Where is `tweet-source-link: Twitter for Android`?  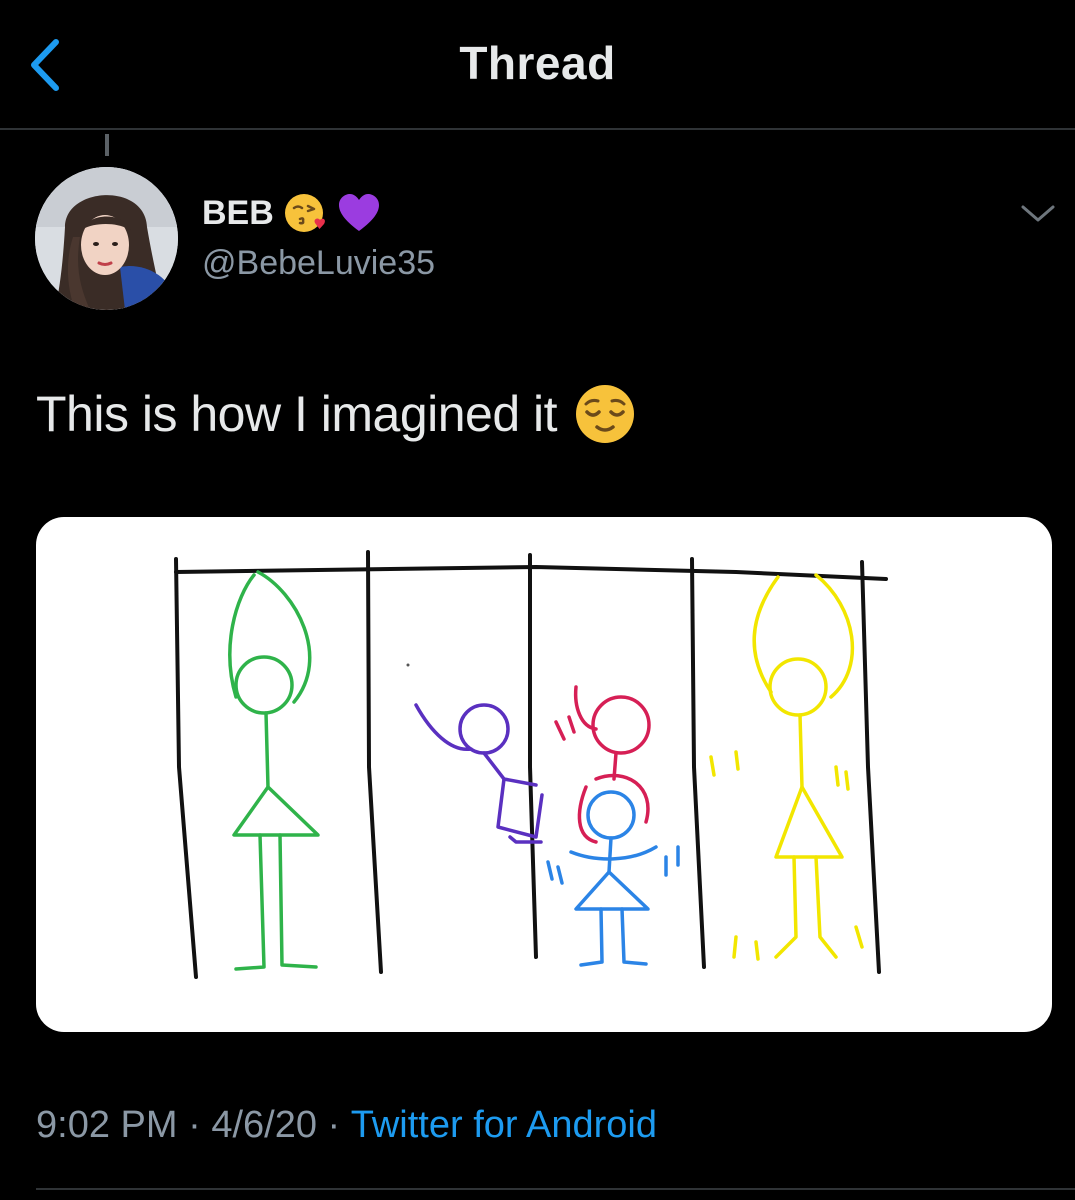
tweet-source-link: Twitter for Android is located at coordinates (504, 1125).